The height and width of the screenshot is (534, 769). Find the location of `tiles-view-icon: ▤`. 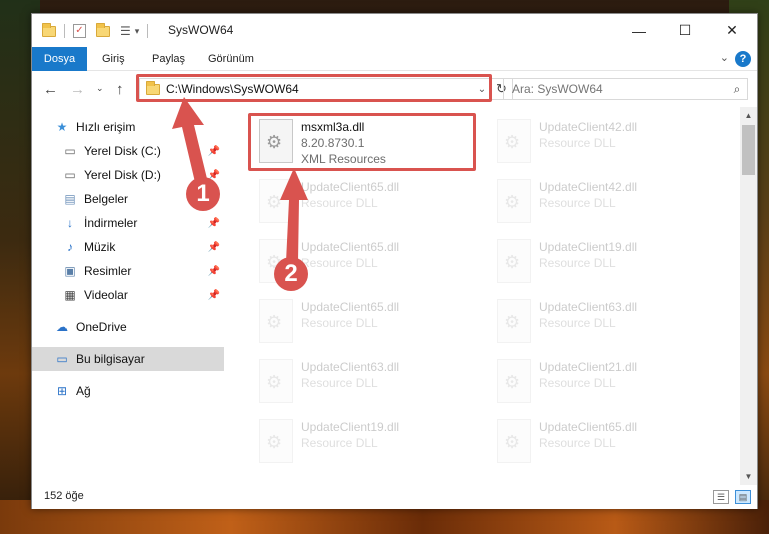

tiles-view-icon: ▤ is located at coordinates (743, 497).